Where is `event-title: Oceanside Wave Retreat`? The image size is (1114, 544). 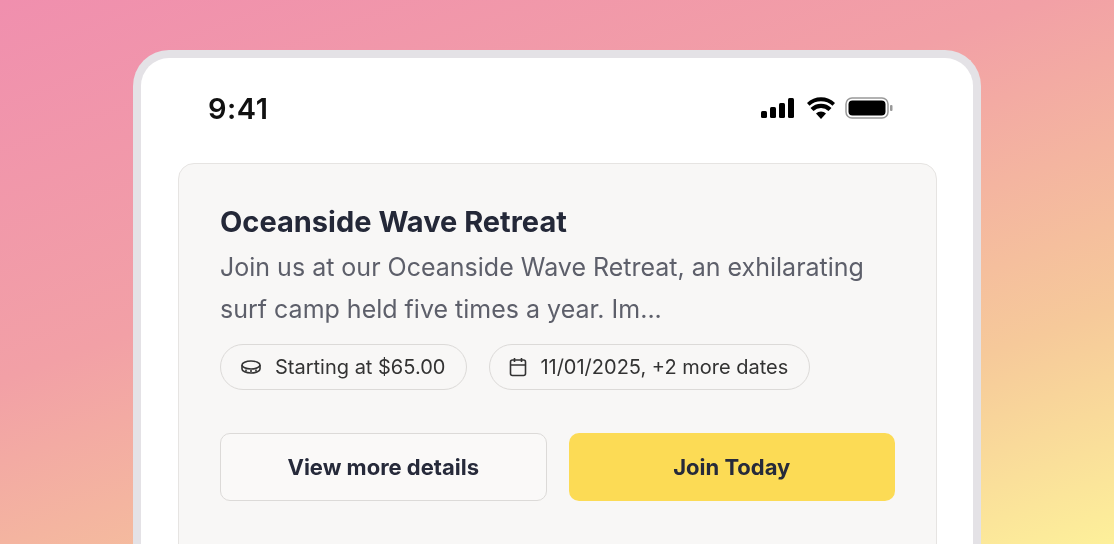 event-title: Oceanside Wave Retreat is located at coordinates (394, 222).